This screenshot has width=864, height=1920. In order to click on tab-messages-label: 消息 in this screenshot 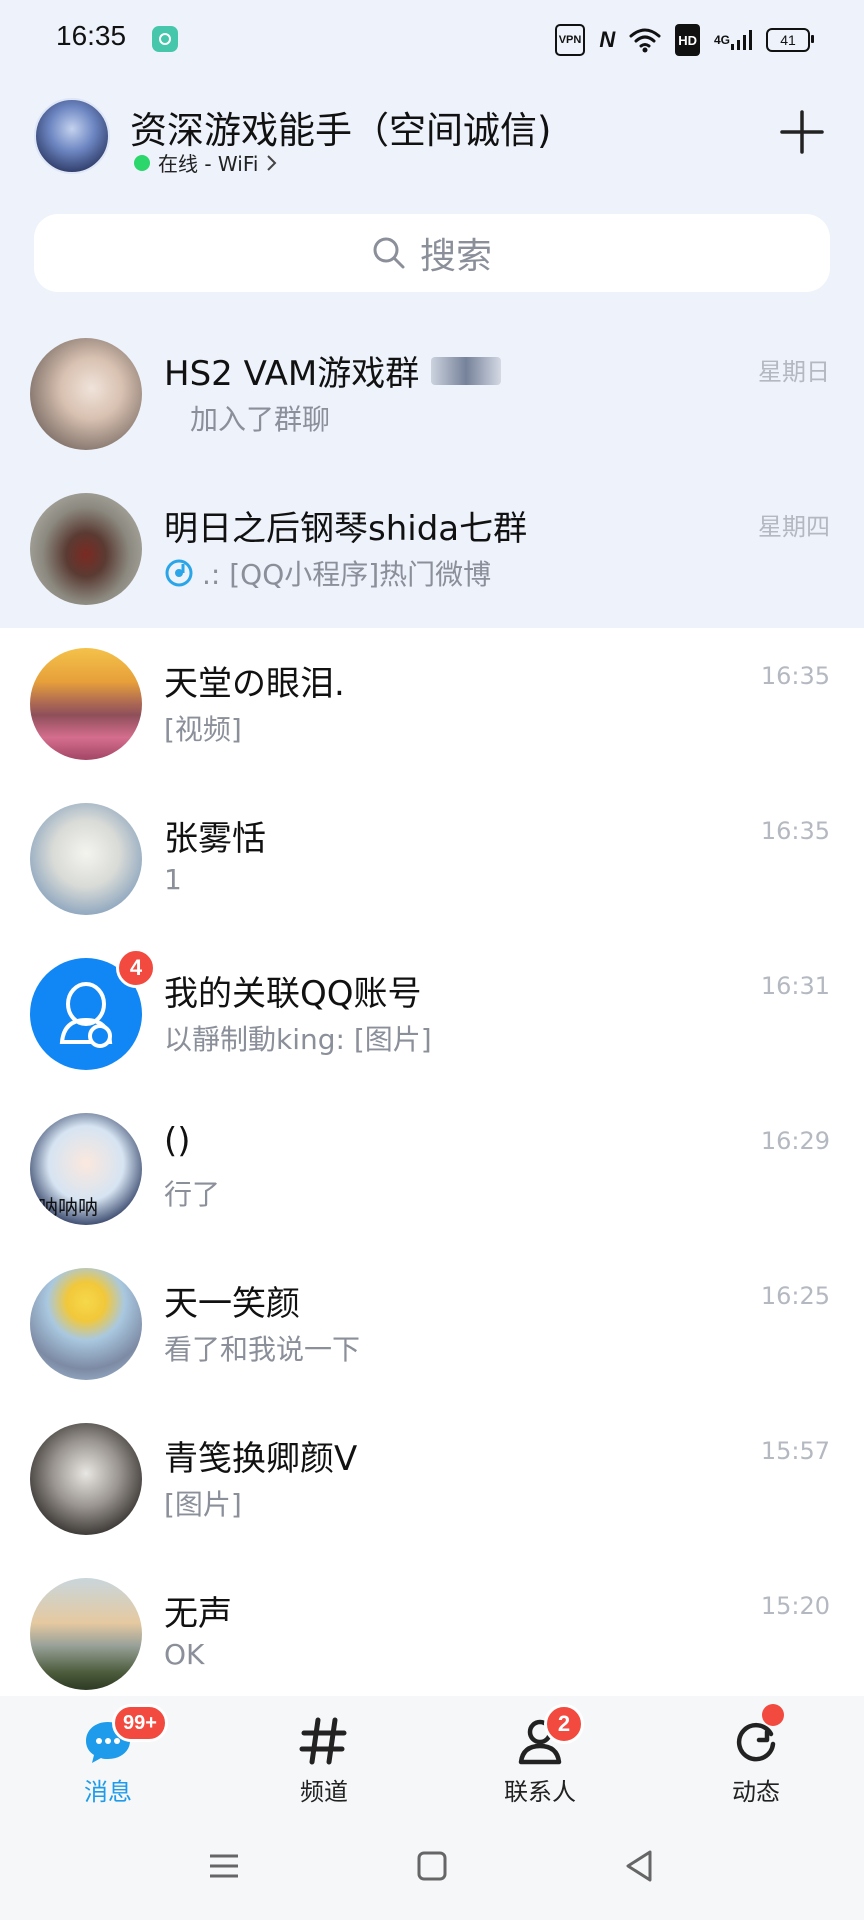, I will do `click(108, 1792)`.